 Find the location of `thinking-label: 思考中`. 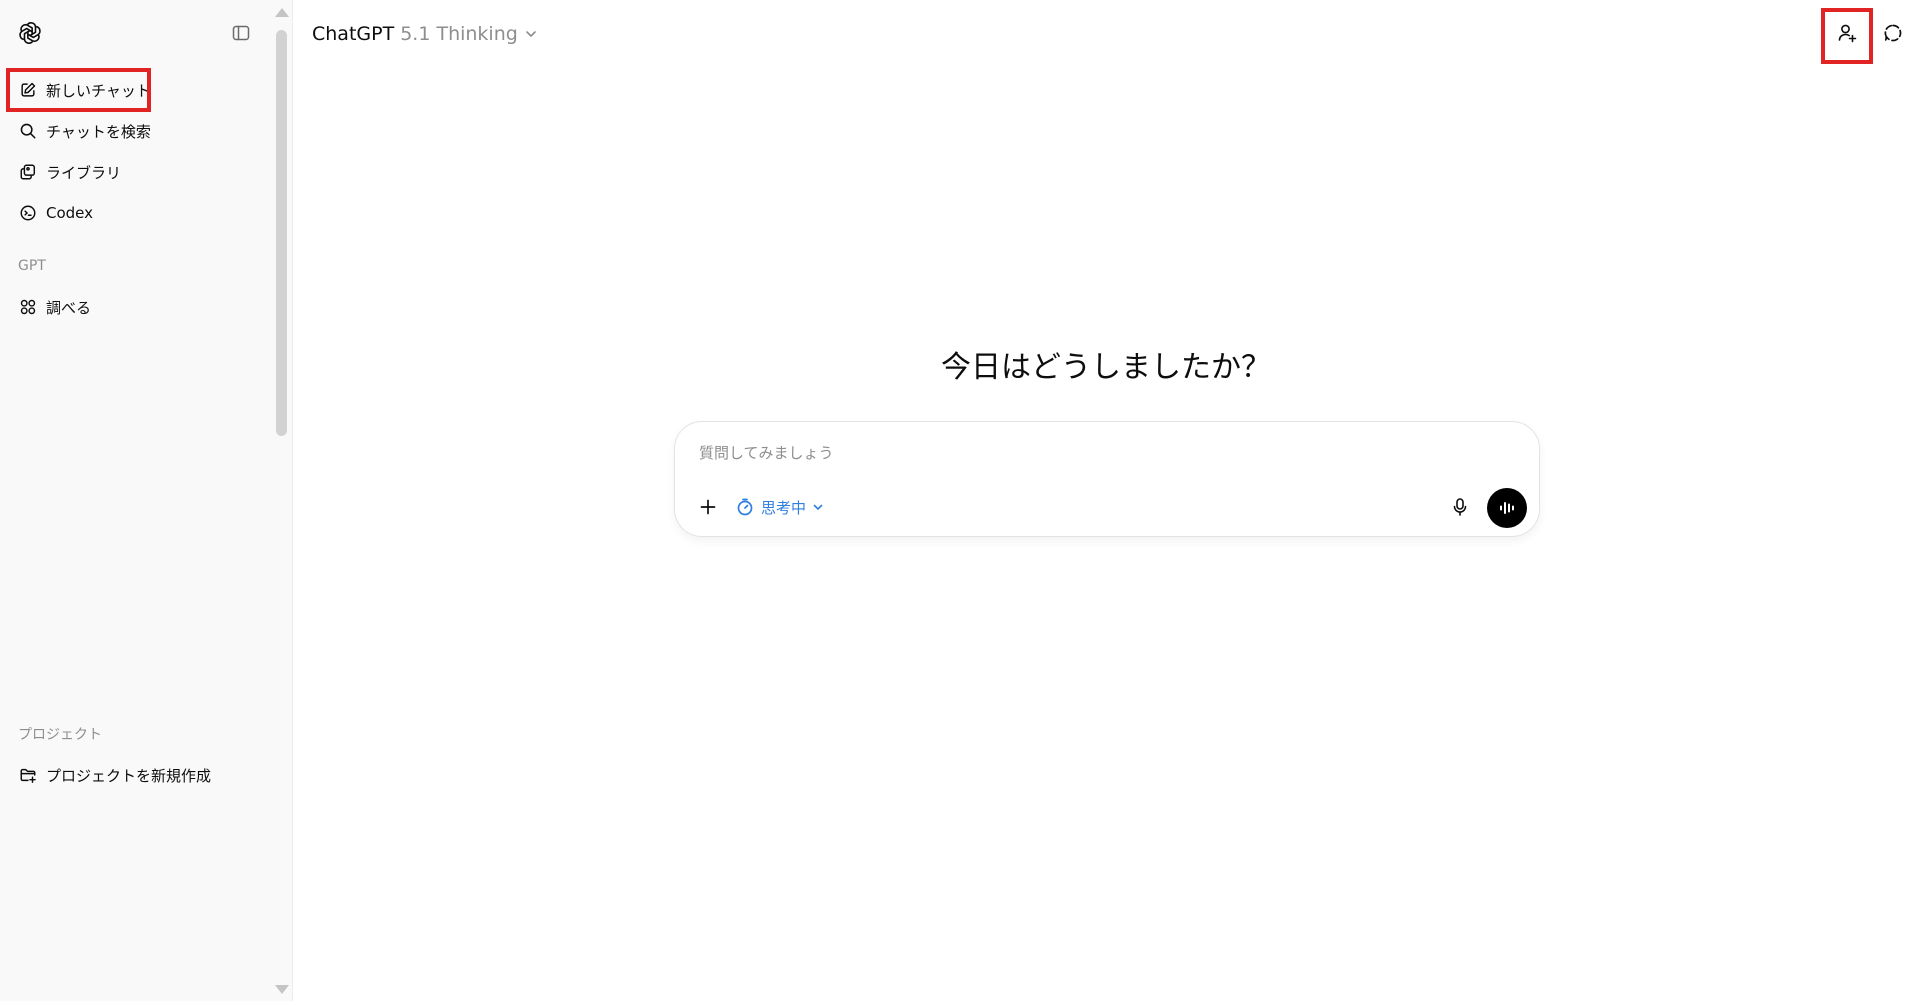

thinking-label: 思考中 is located at coordinates (784, 507).